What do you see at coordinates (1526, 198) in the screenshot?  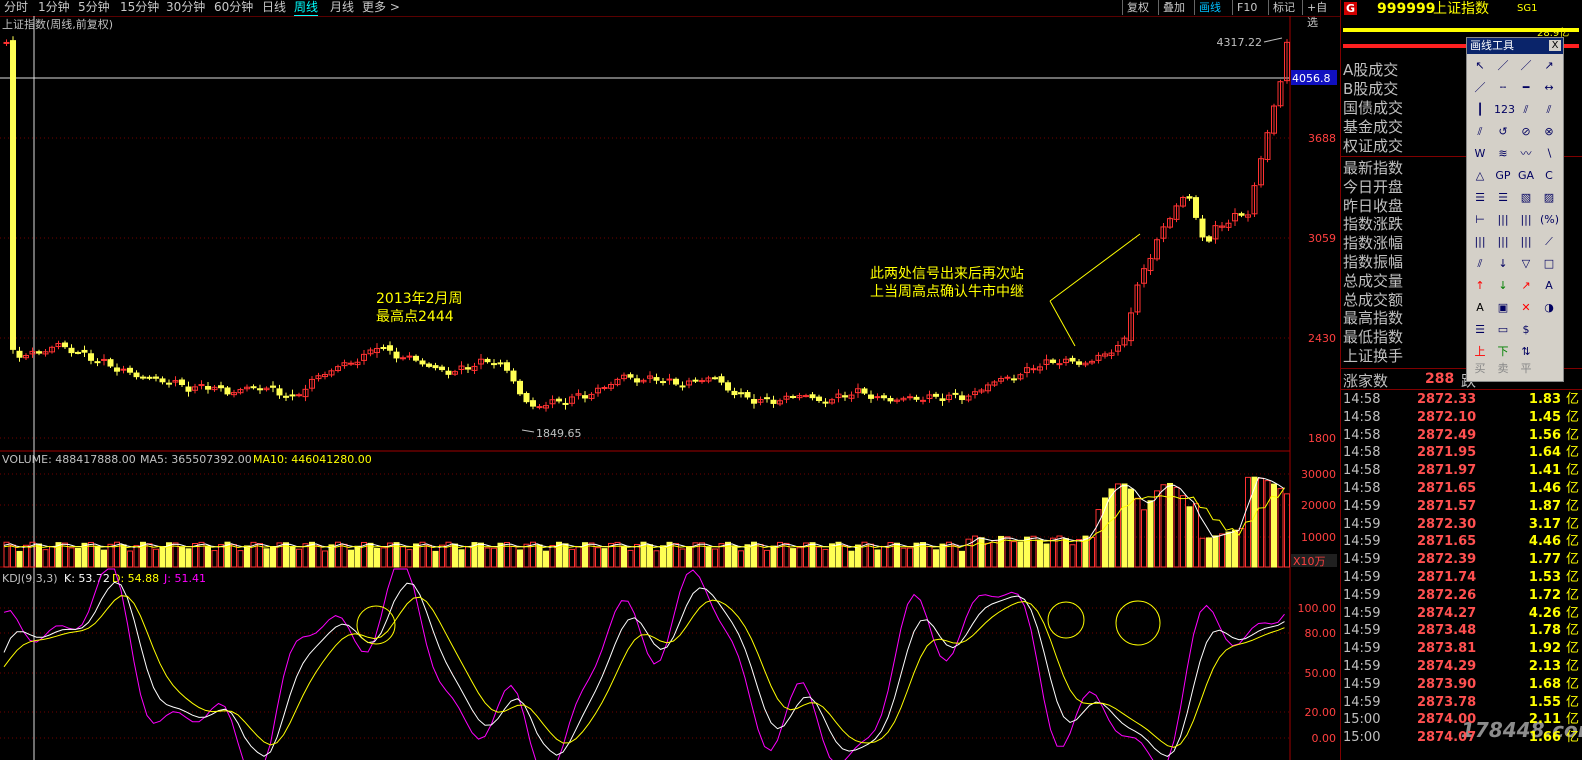 I see `draw-tool-icon: ▧` at bounding box center [1526, 198].